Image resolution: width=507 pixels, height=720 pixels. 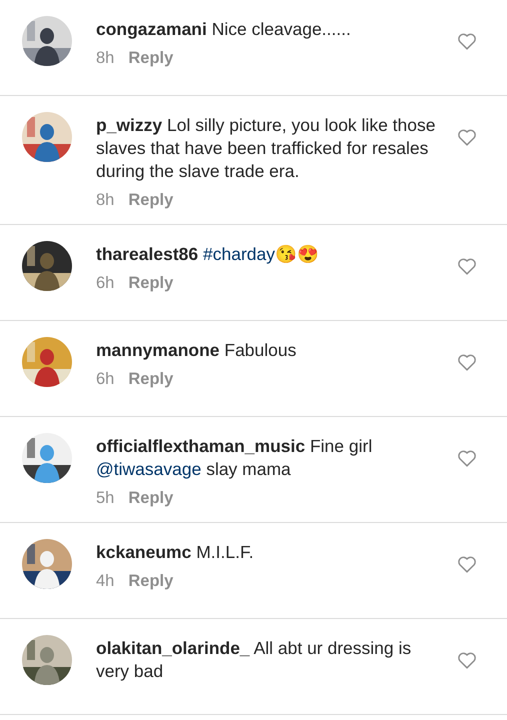 What do you see at coordinates (175, 552) in the screenshot?
I see `comment-text: kckaneumc M.I.L.F.` at bounding box center [175, 552].